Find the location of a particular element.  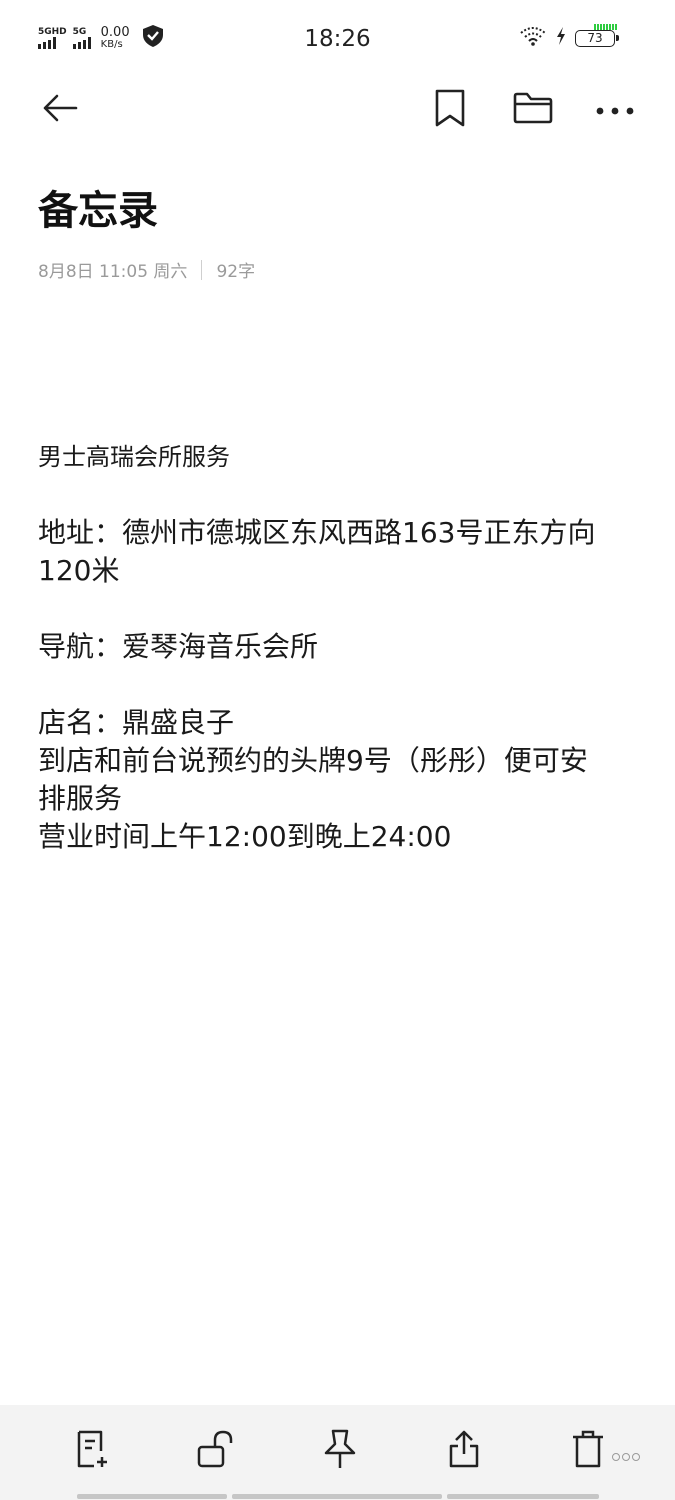

note-date: 8月8日 11:05 周六 is located at coordinates (113, 272).